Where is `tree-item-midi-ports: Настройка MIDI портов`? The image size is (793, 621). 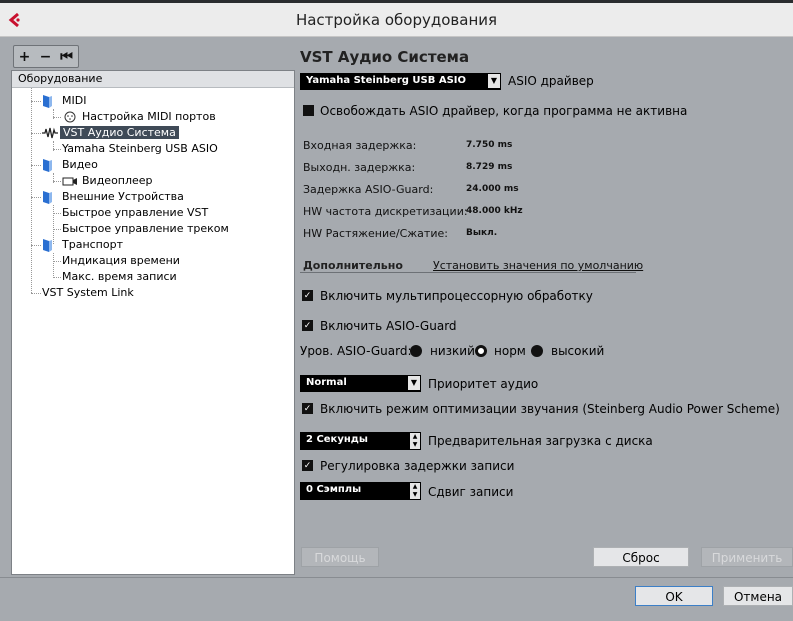
tree-item-midi-ports: Настройка MIDI портов is located at coordinates (149, 117).